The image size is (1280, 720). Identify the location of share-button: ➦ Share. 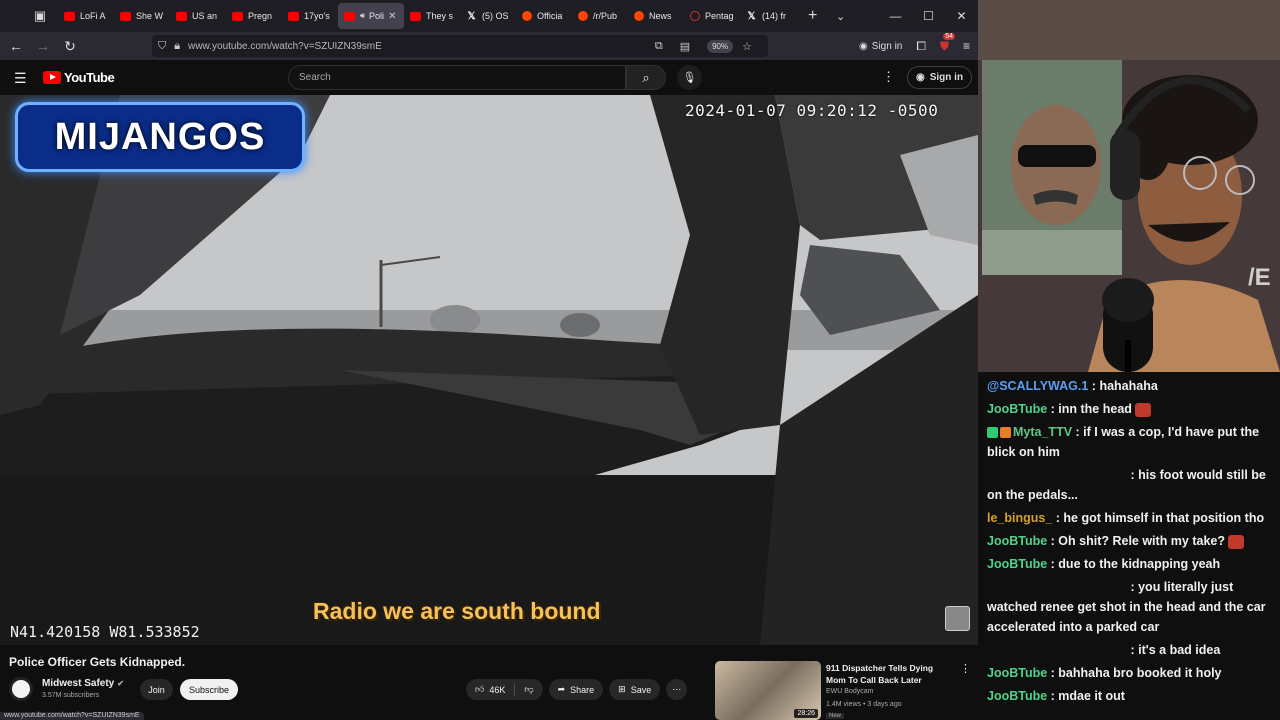
(576, 689).